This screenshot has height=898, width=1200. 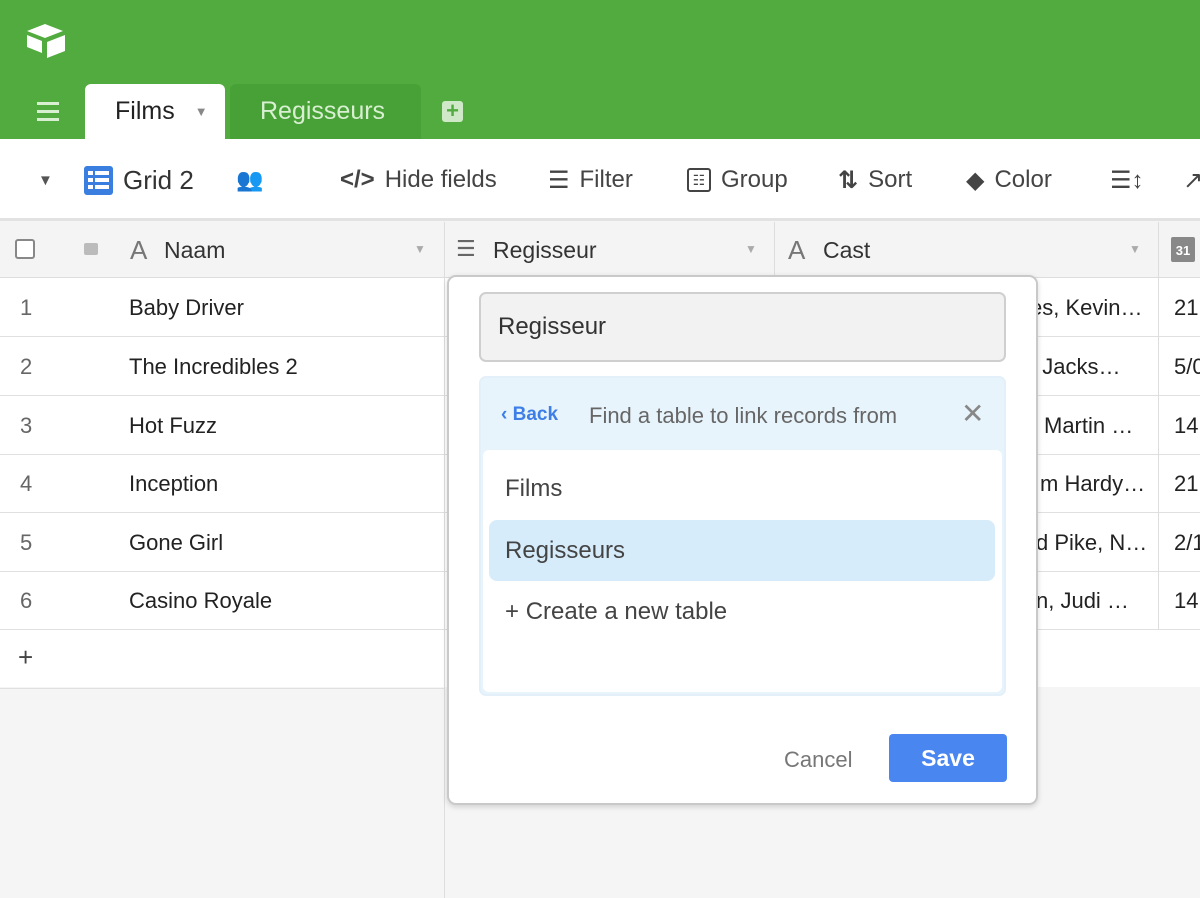 What do you see at coordinates (26, 483) in the screenshot?
I see `row-number: 4` at bounding box center [26, 483].